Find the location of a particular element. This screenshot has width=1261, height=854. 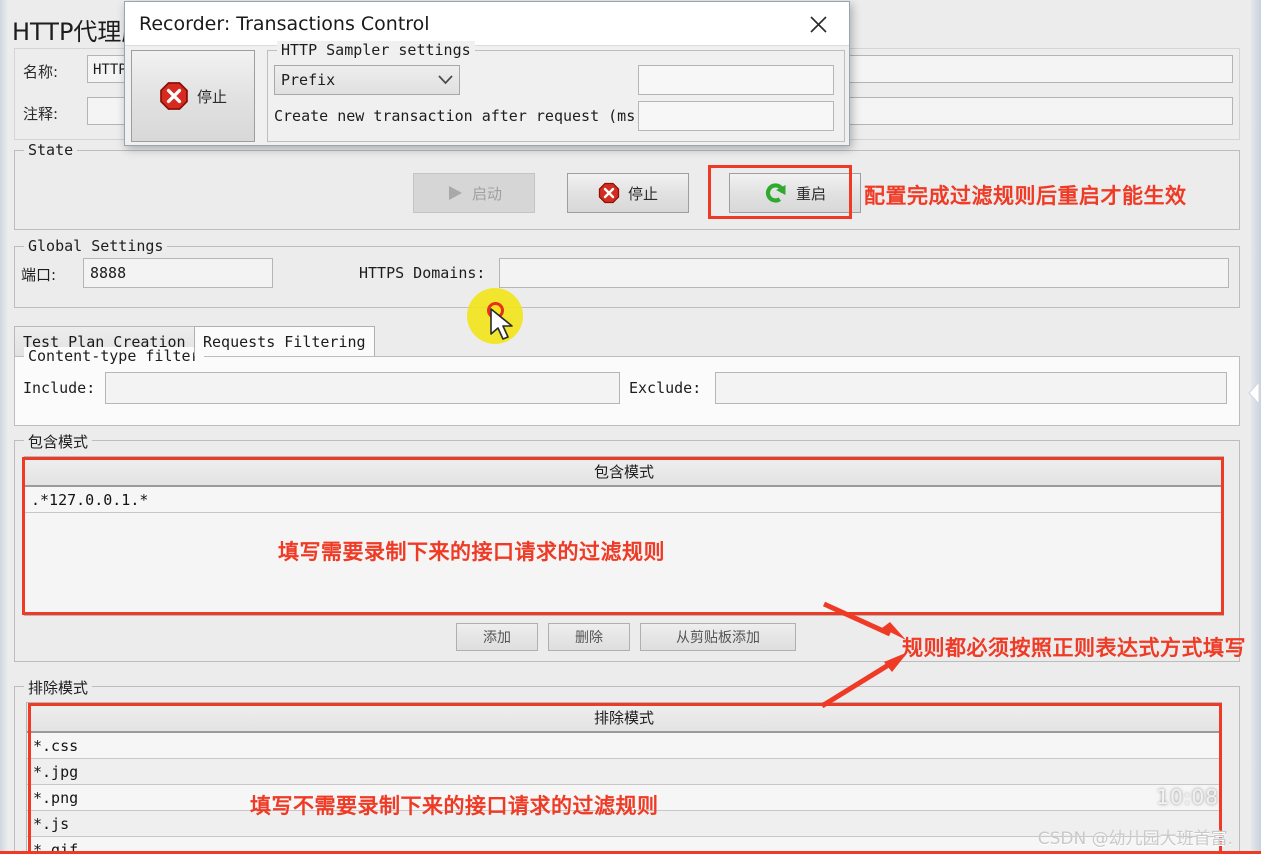

include-patterns-body: .*127.0.0.1.* is located at coordinates (624, 500).